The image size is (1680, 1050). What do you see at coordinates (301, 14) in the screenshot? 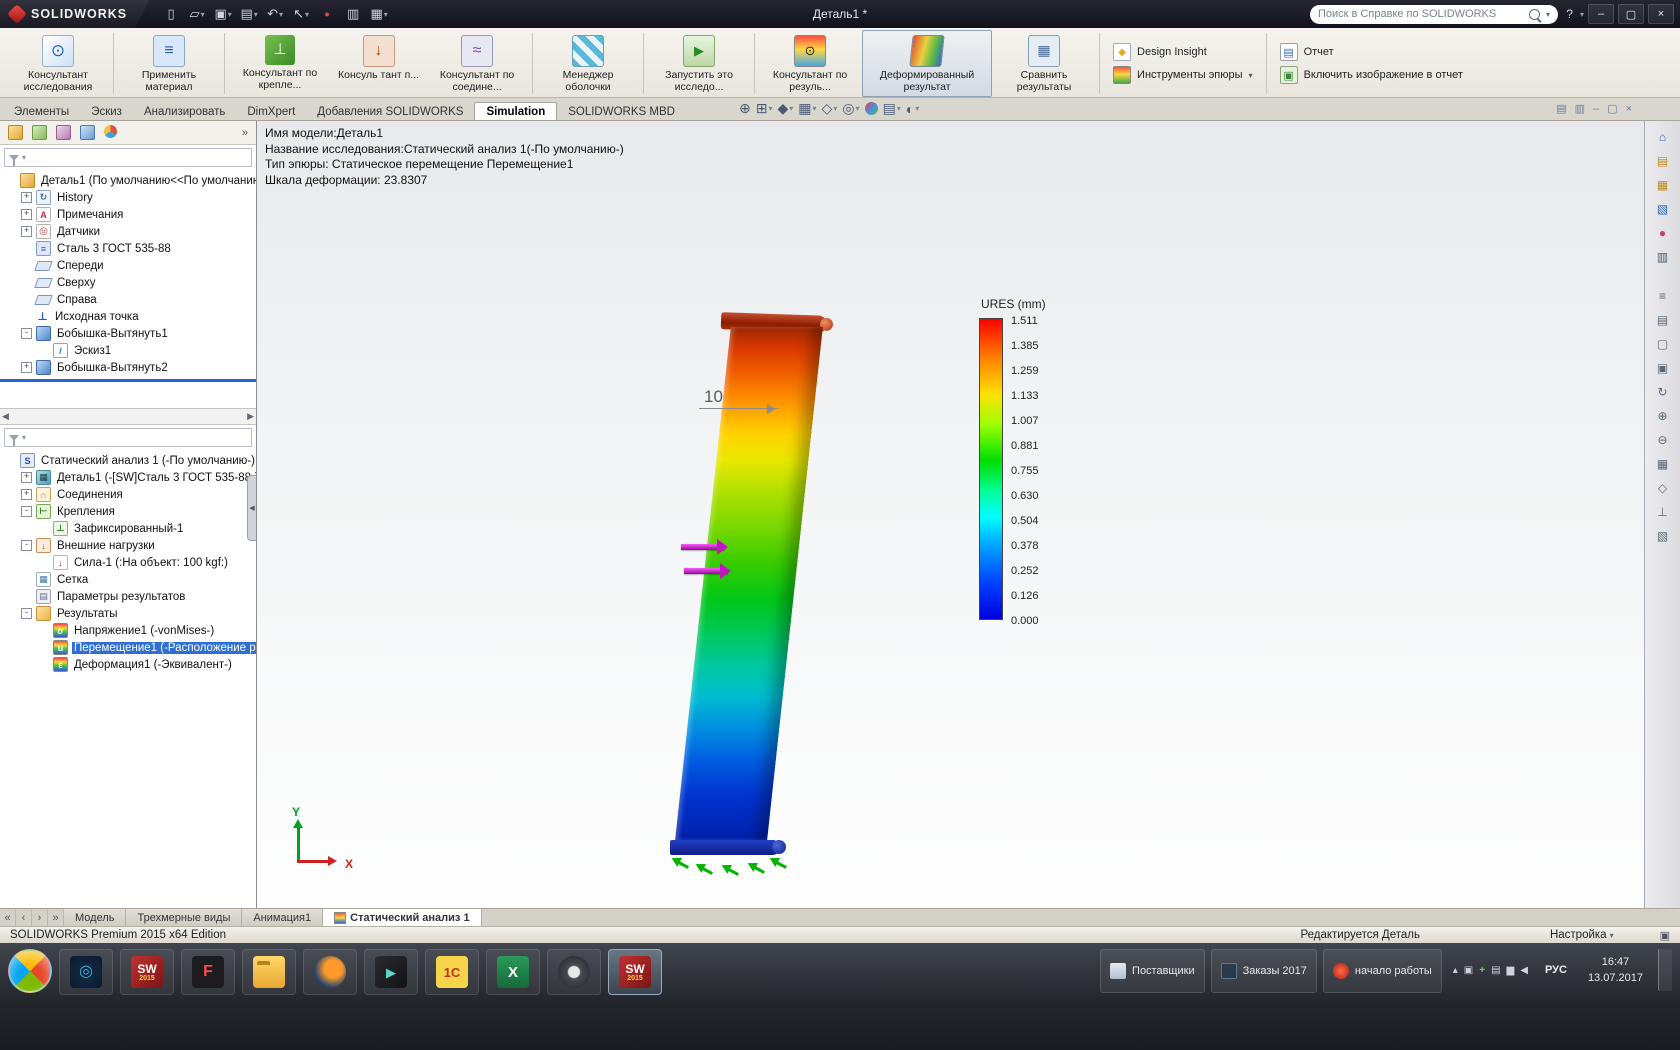
I see `select-arrow-icon` at bounding box center [301, 14].